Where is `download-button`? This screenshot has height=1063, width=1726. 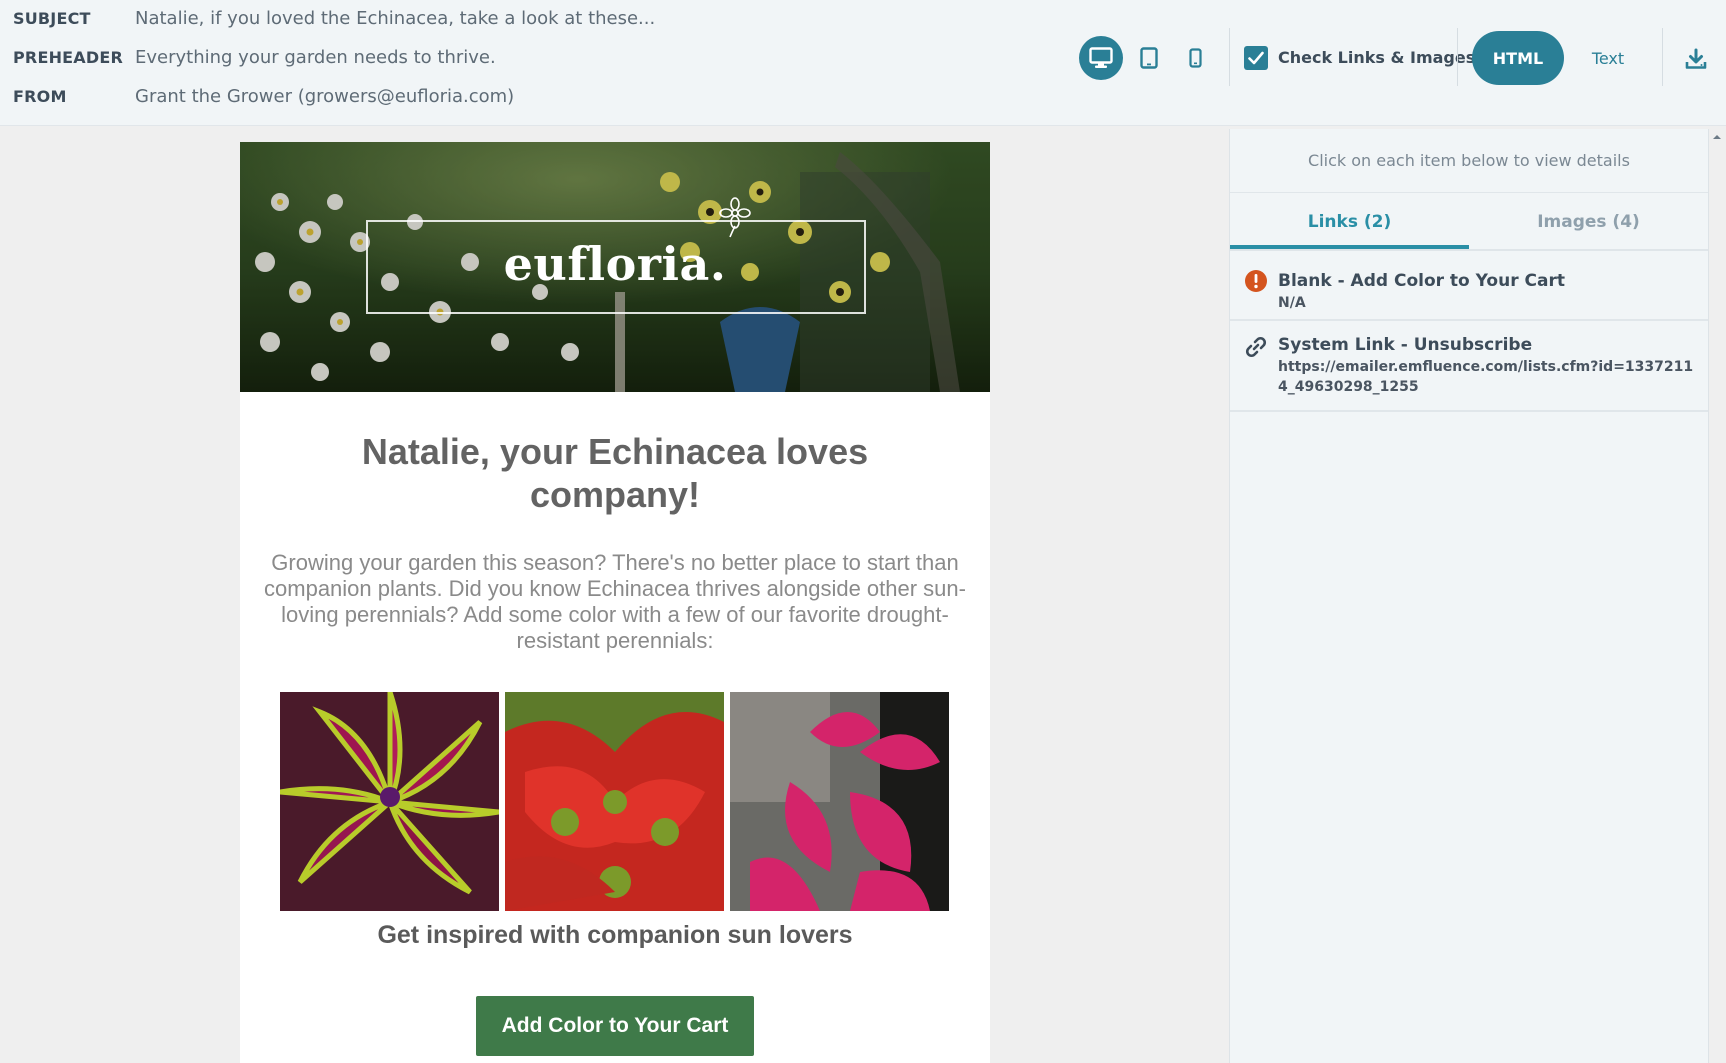
download-button is located at coordinates (1696, 59).